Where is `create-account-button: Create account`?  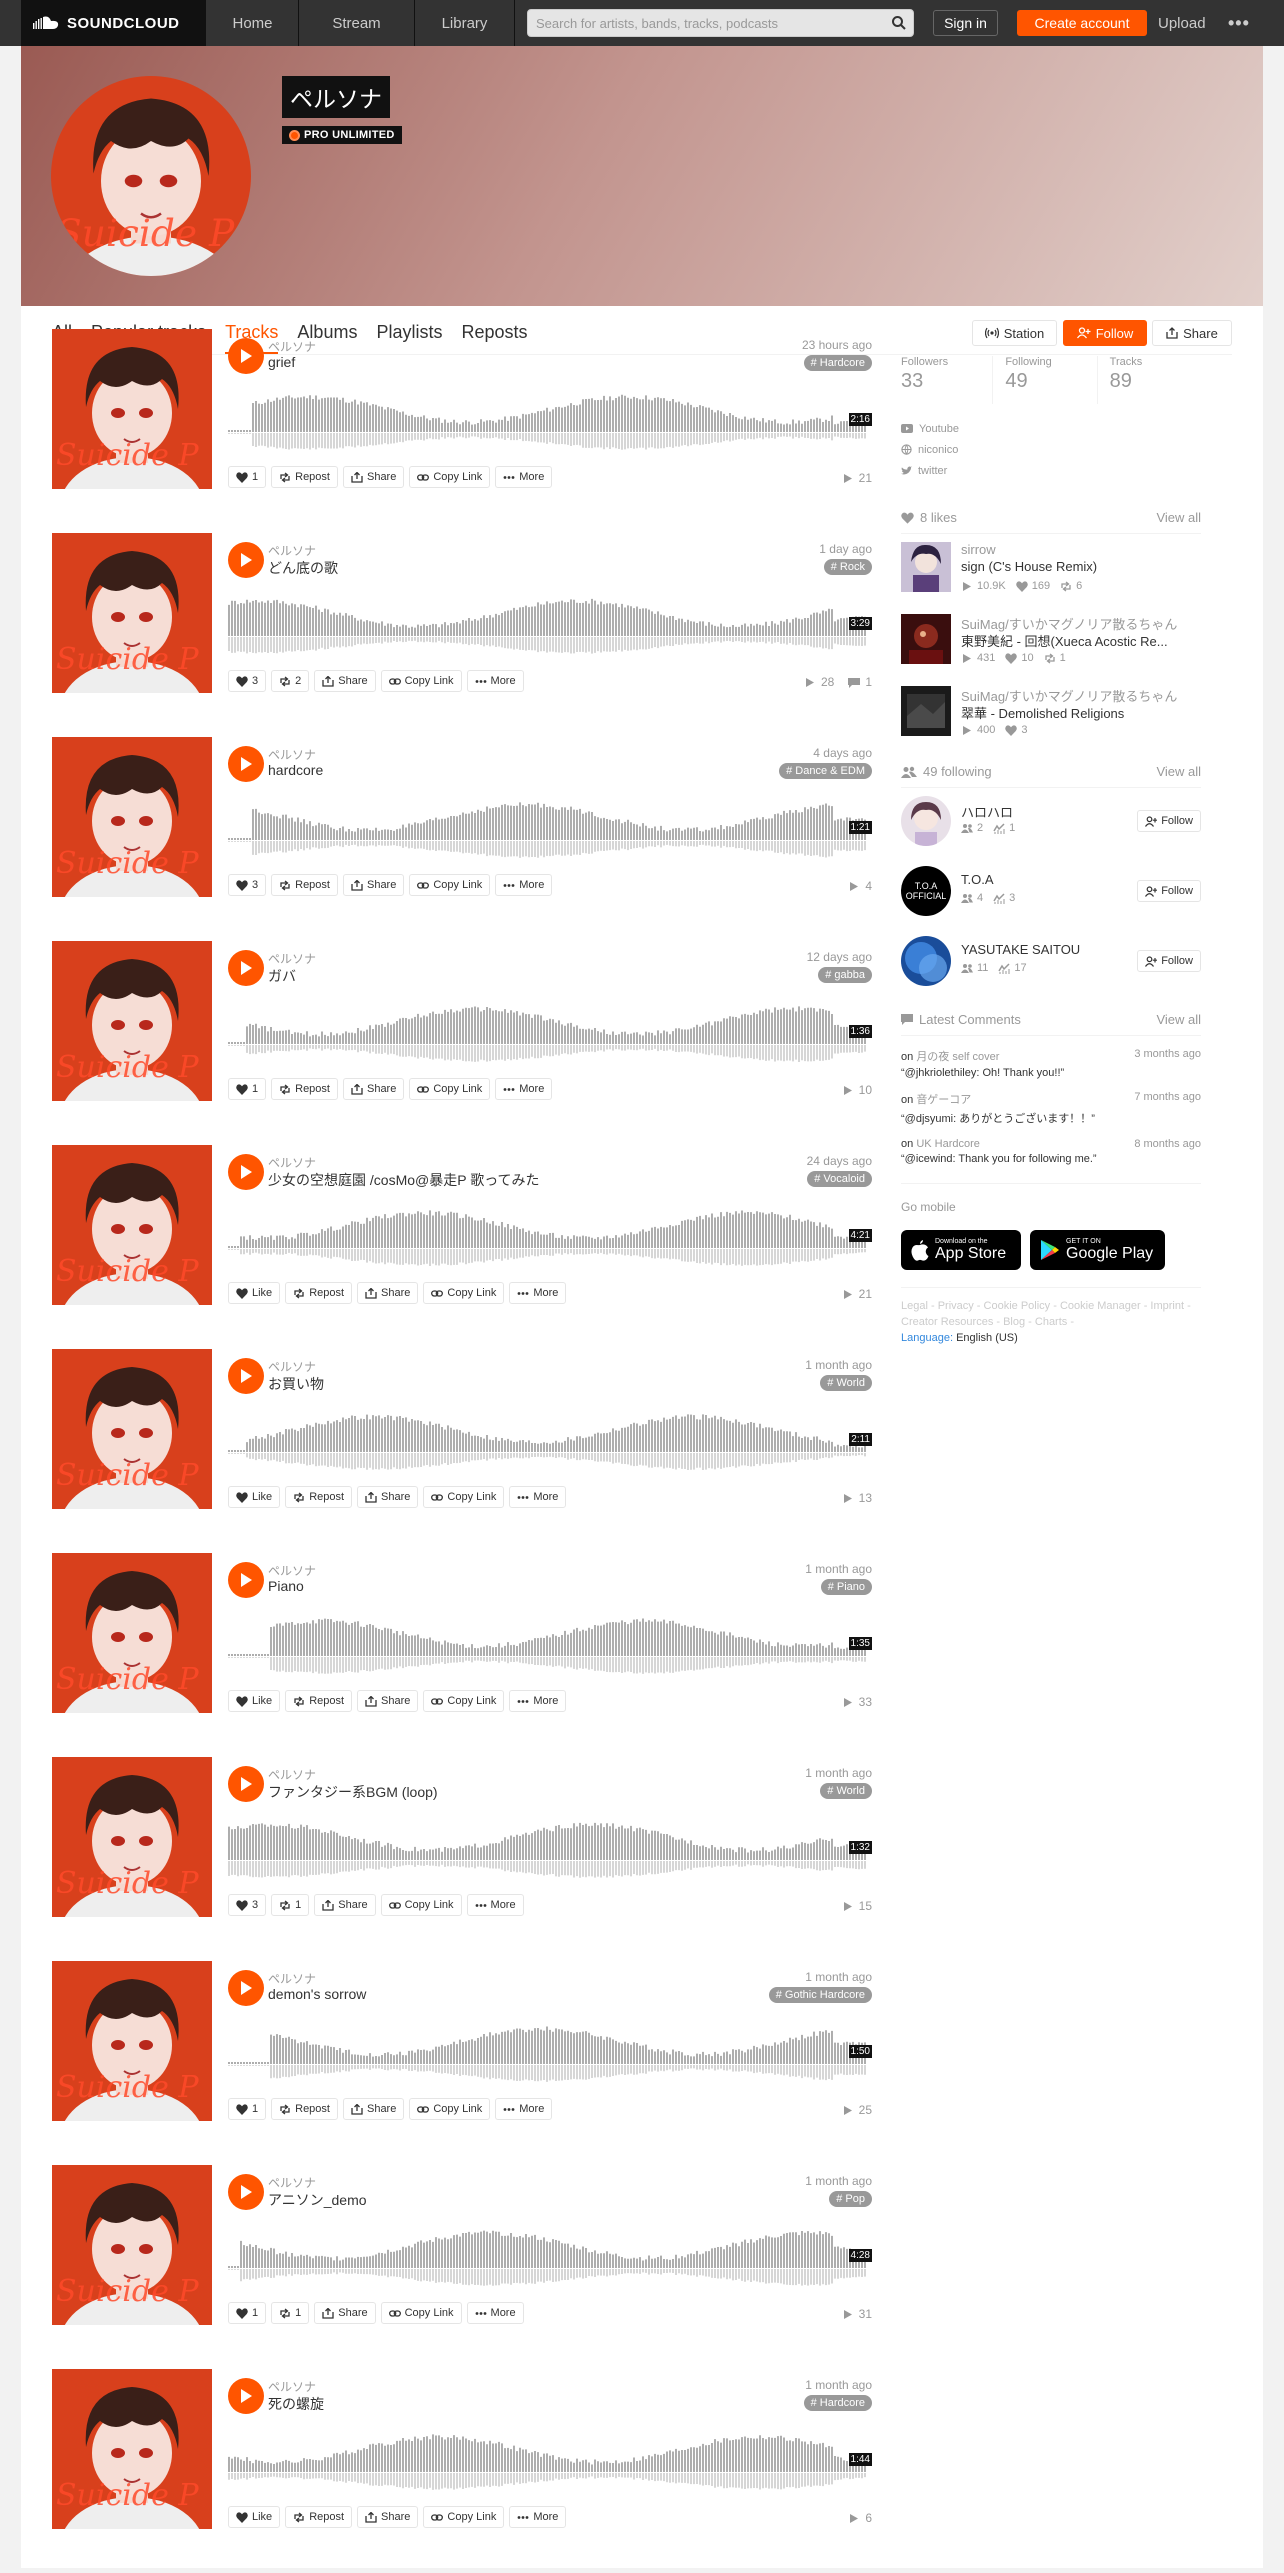 create-account-button: Create account is located at coordinates (1082, 23).